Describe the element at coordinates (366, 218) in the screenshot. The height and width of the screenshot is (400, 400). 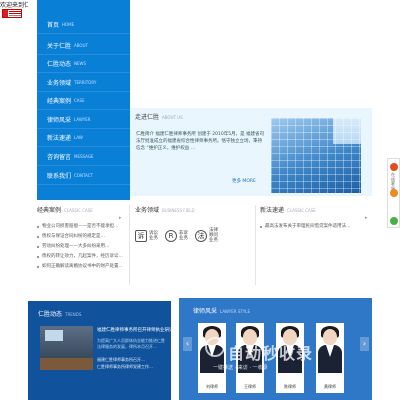
I see `laws-more-icon: ▸` at that location.